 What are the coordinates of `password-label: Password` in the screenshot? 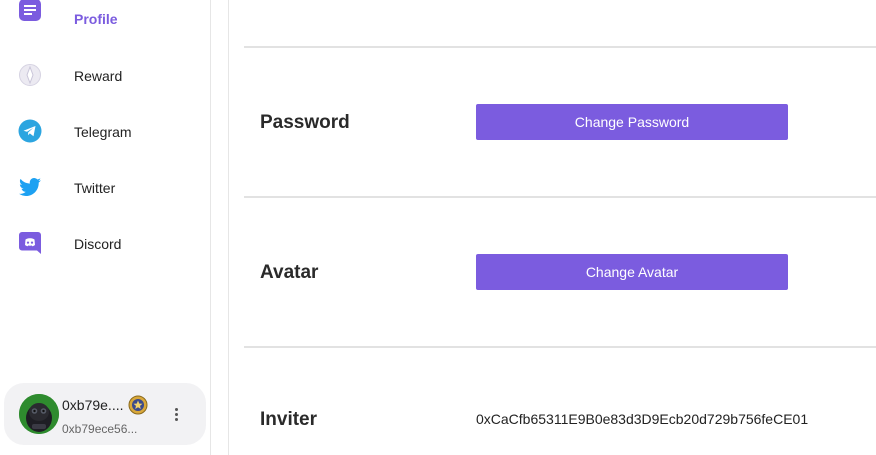 It's located at (305, 122).